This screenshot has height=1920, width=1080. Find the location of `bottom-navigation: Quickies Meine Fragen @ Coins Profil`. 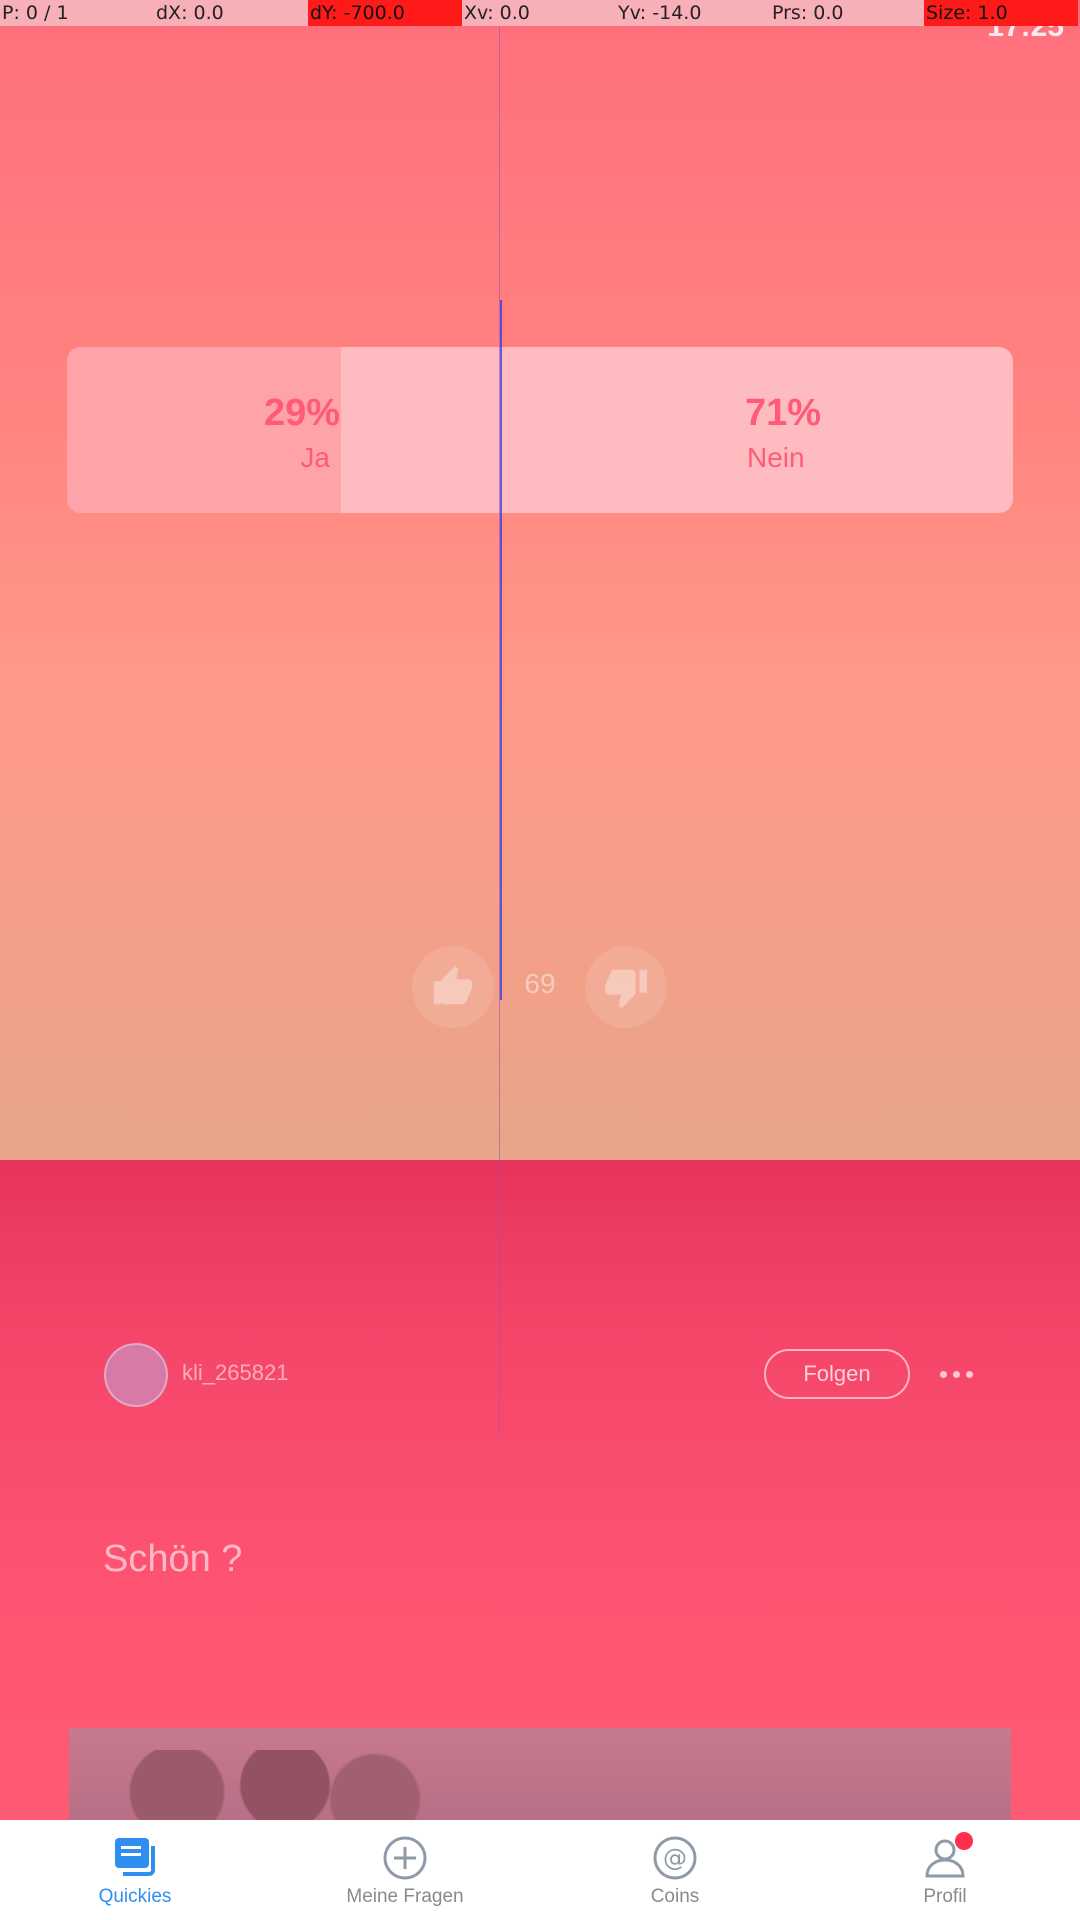

bottom-navigation: Quickies Meine Fragen @ Coins Profil is located at coordinates (540, 1870).